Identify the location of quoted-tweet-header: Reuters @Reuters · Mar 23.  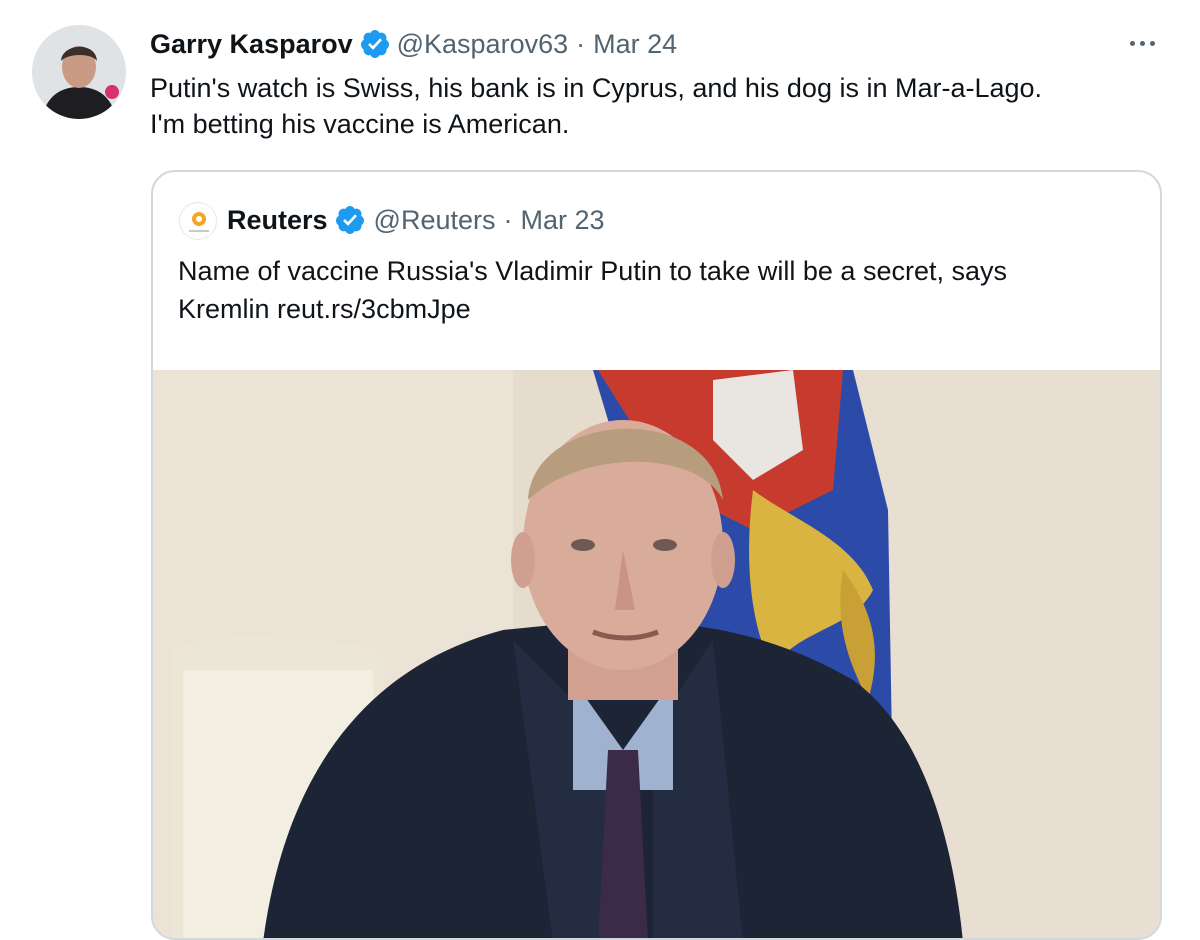
(416, 220).